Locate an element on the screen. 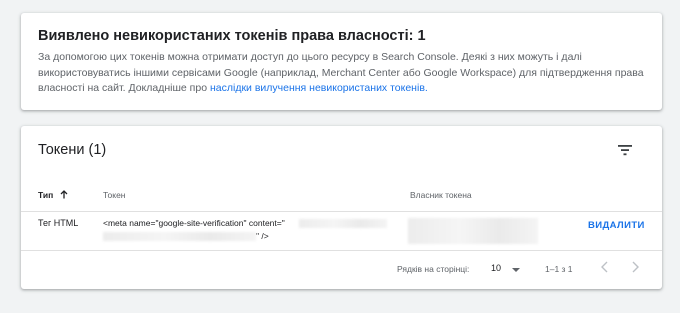 The height and width of the screenshot is (313, 680). arrow-up-icon is located at coordinates (64, 194).